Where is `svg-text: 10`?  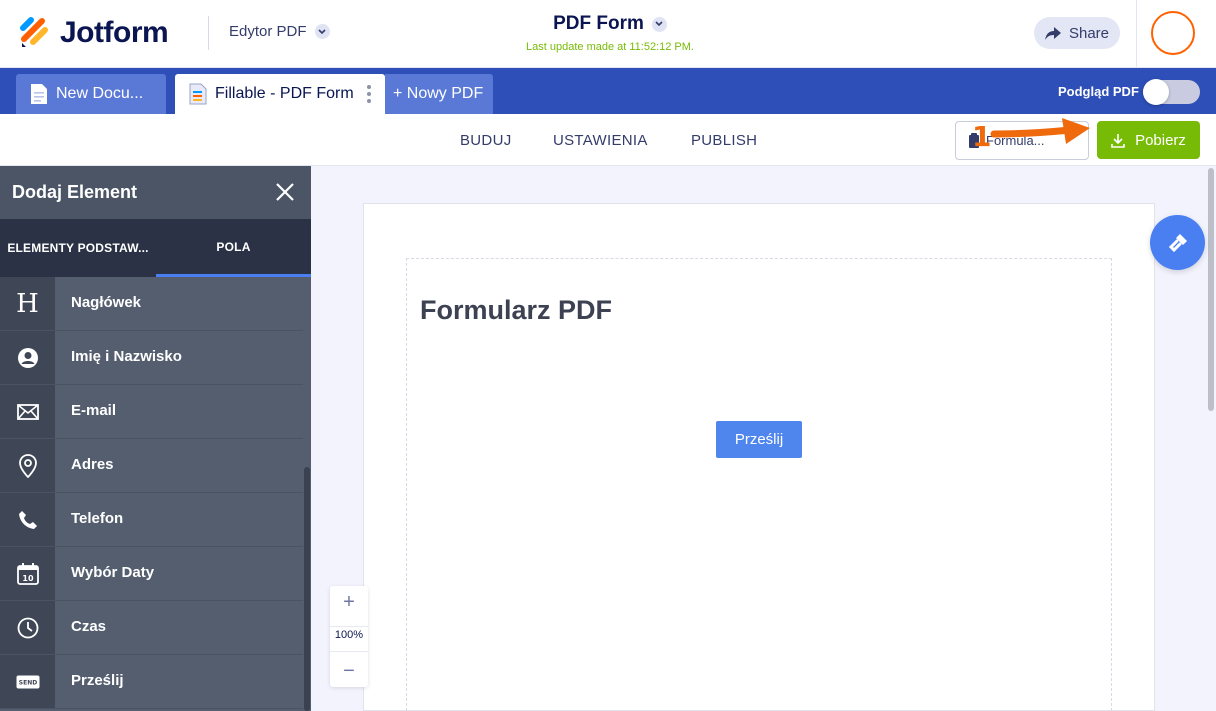 svg-text: 10 is located at coordinates (28, 578).